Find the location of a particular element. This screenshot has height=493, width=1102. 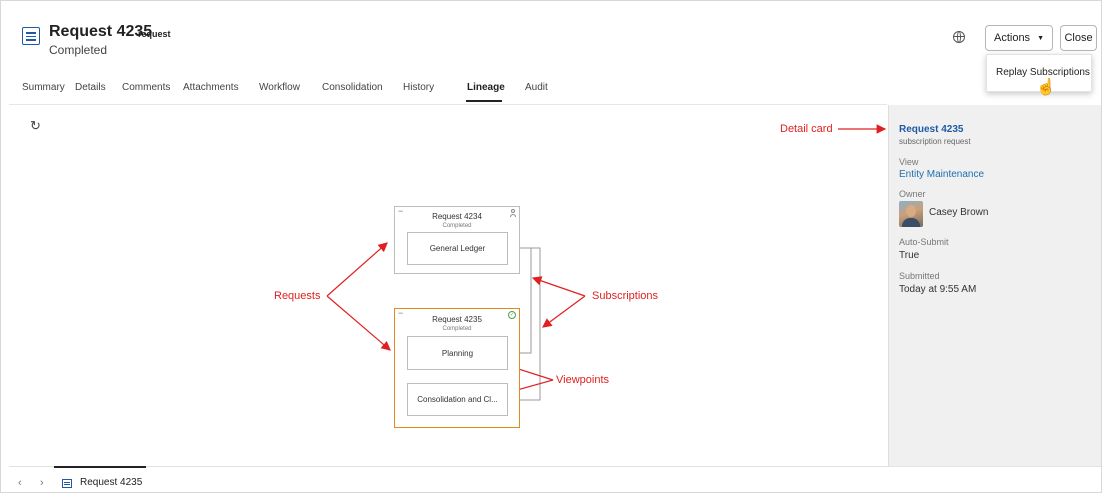

view-link: Entity Maintenance is located at coordinates (941, 174).